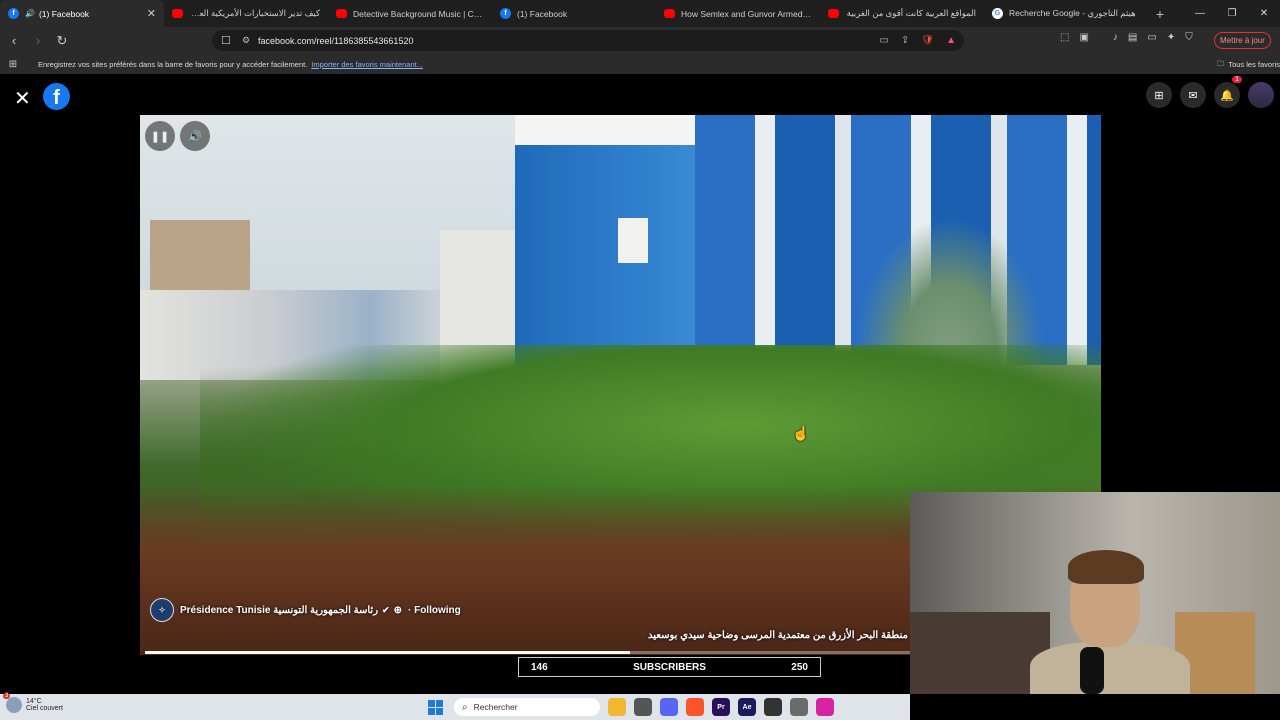 Image resolution: width=1280 pixels, height=720 pixels. What do you see at coordinates (746, 13) in the screenshot?
I see `tab-title: How Semlex and Gunvor Armed the` at bounding box center [746, 13].